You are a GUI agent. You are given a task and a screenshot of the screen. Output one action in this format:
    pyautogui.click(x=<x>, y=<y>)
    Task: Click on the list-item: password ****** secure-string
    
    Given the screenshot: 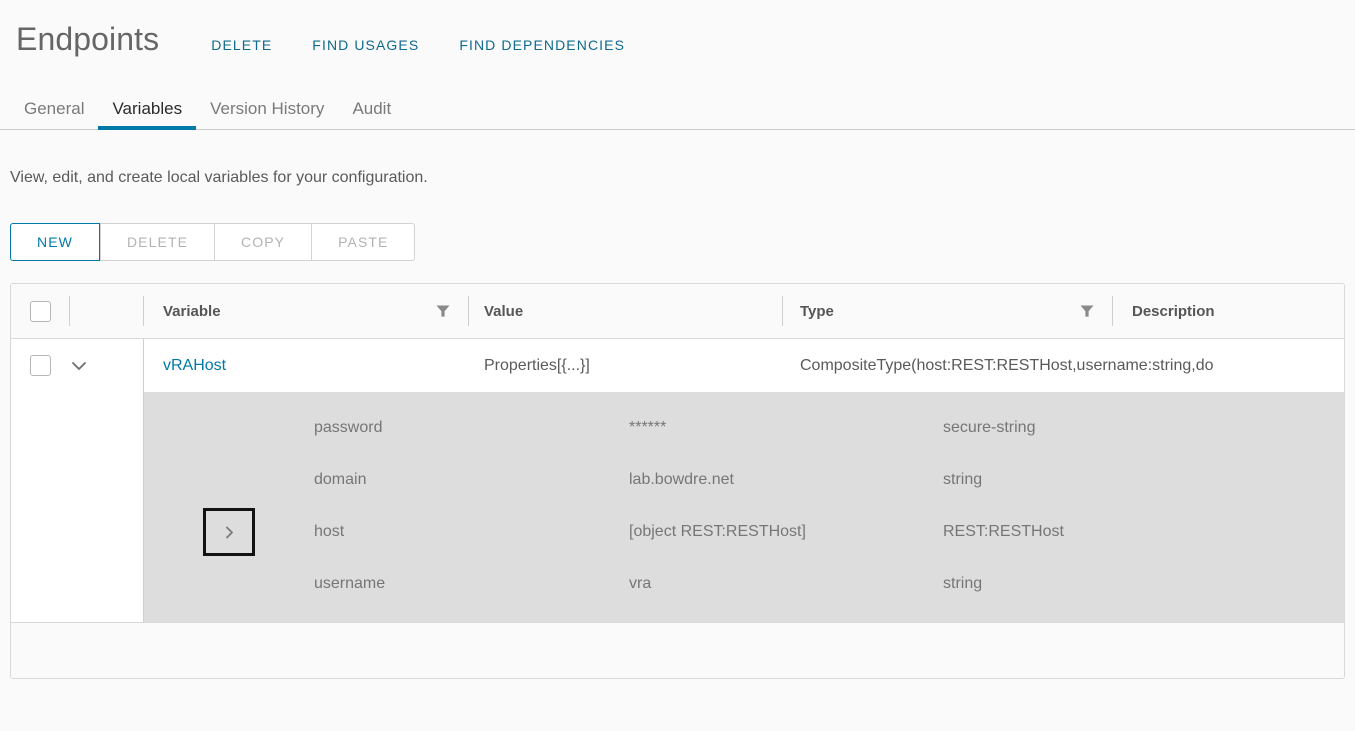 What is the action you would take?
    pyautogui.click(x=744, y=428)
    